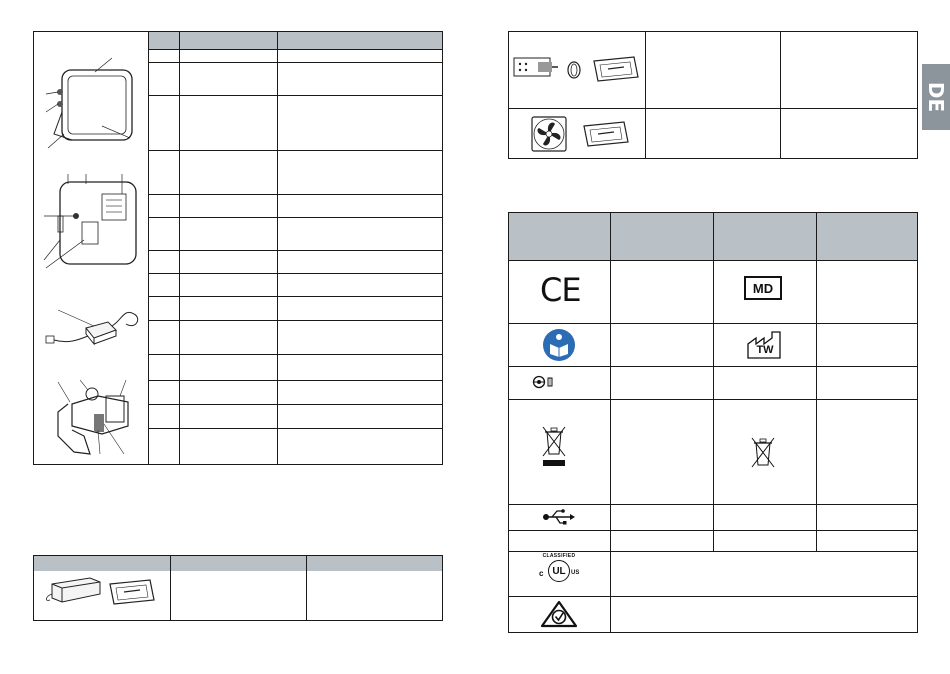 Image resolution: width=950 pixels, height=674 pixels. What do you see at coordinates (559, 614) in the screenshot?
I see `rcm-mark-icon` at bounding box center [559, 614].